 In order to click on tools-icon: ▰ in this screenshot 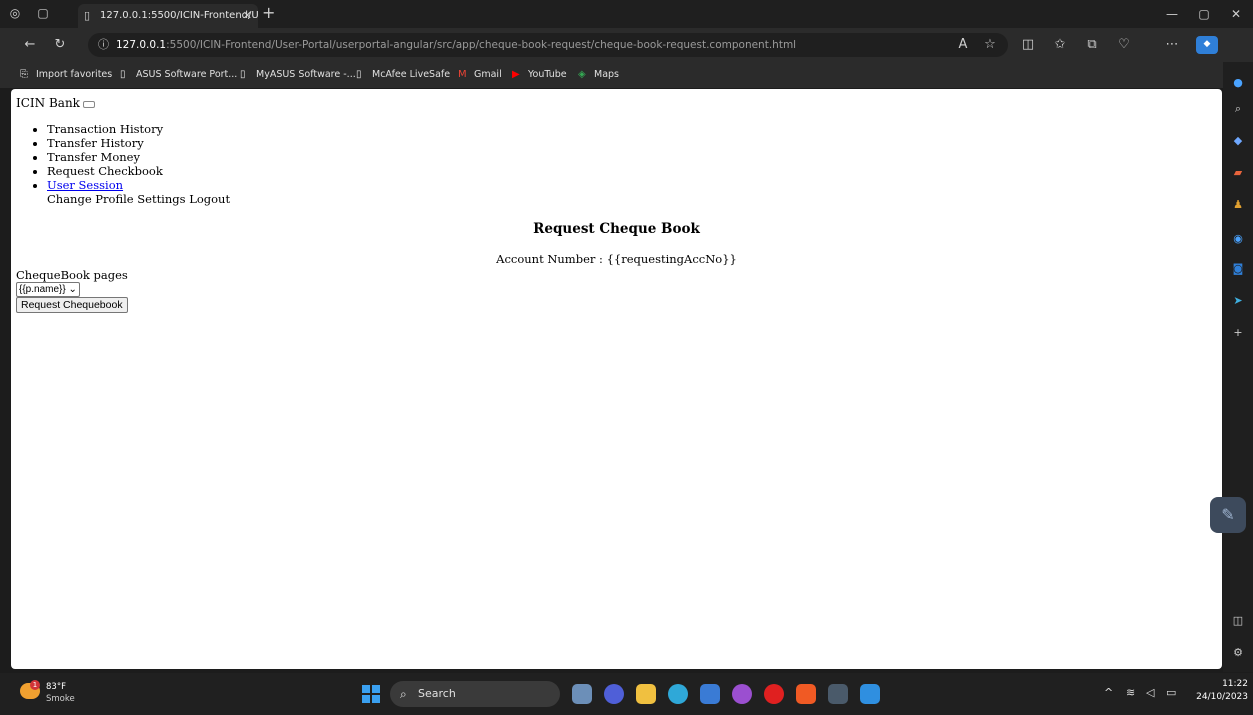, I will do `click(1238, 173)`.